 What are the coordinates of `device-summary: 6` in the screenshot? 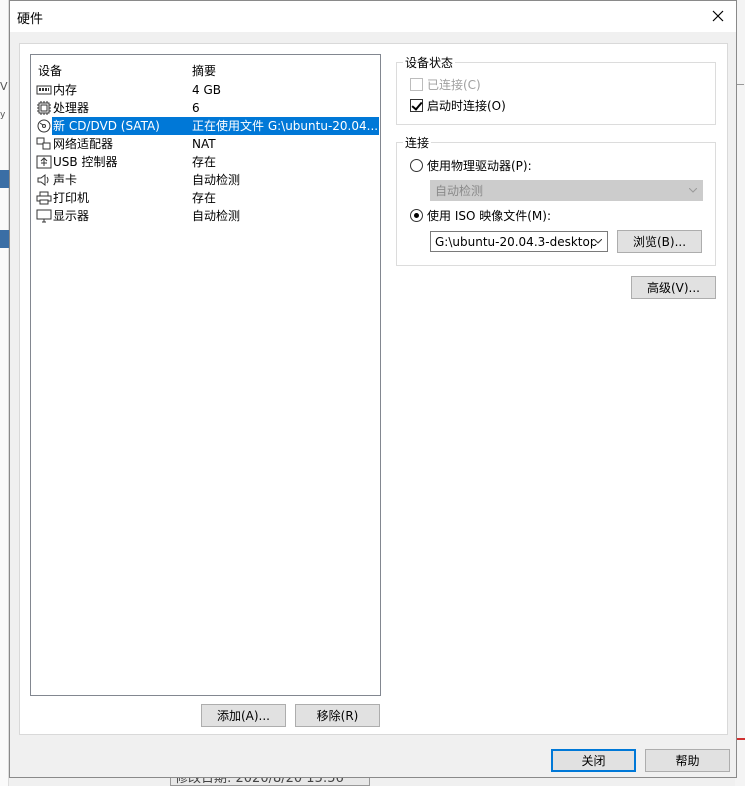 It's located at (196, 108).